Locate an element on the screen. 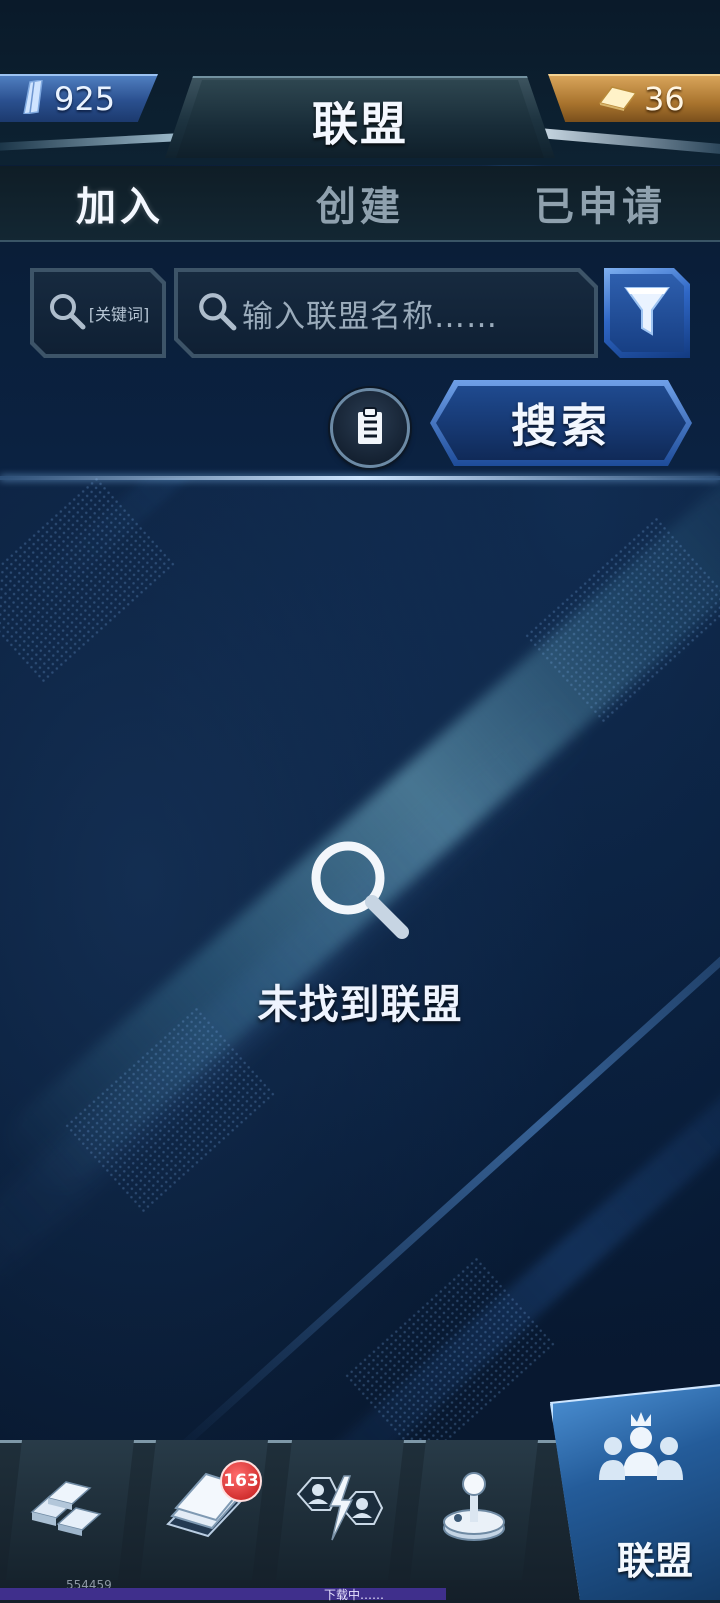 The width and height of the screenshot is (720, 1603). nav-joystick is located at coordinates (474, 1510).